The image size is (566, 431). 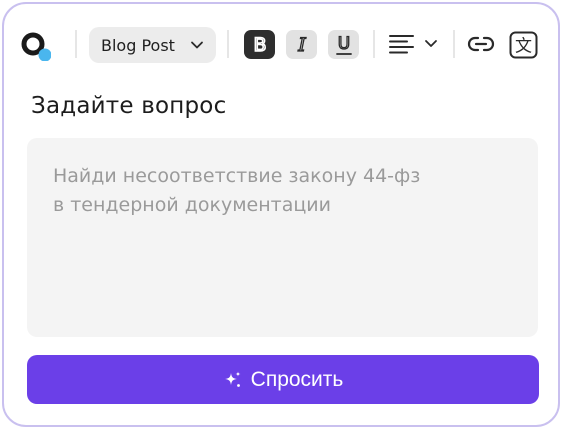 I want to click on bold-button: B, so click(x=259, y=44).